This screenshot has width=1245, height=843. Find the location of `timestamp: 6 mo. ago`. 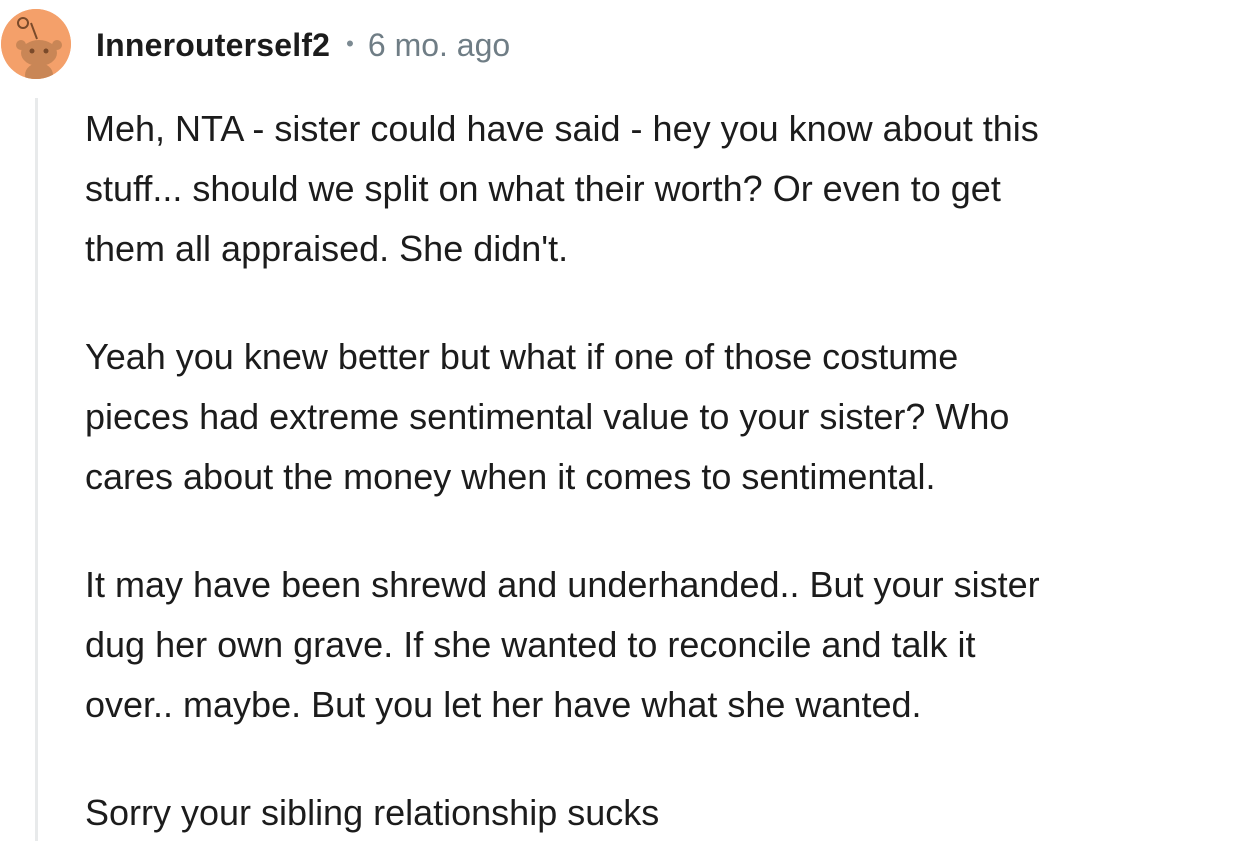

timestamp: 6 mo. ago is located at coordinates (439, 45).